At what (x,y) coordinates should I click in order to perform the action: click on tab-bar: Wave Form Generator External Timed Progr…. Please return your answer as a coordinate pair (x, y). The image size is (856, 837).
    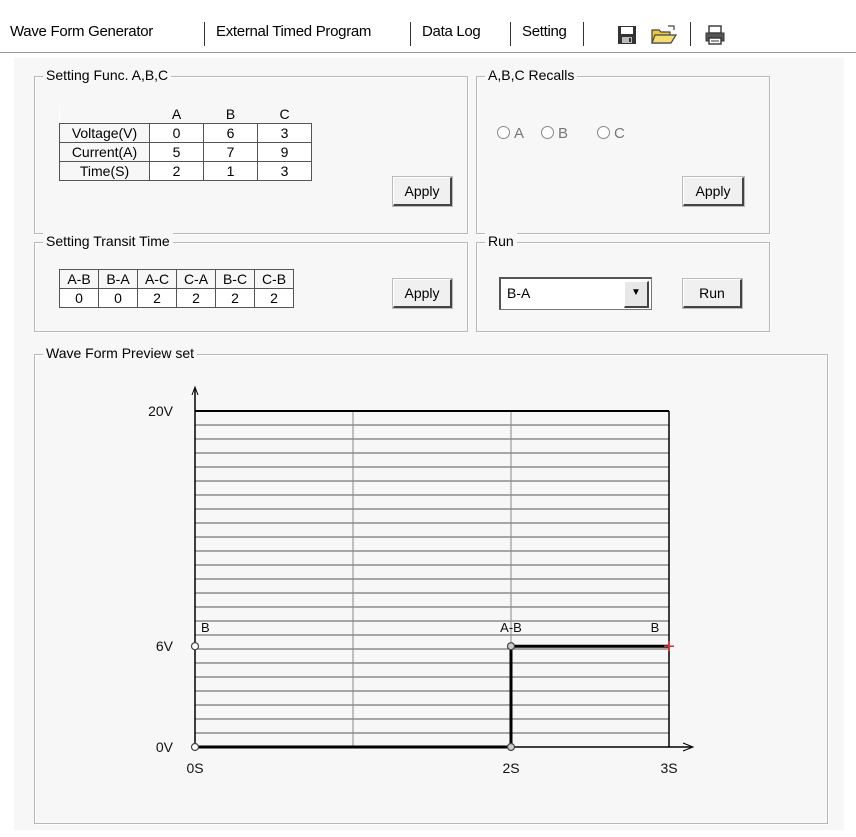
    Looking at the image, I should click on (428, 32).